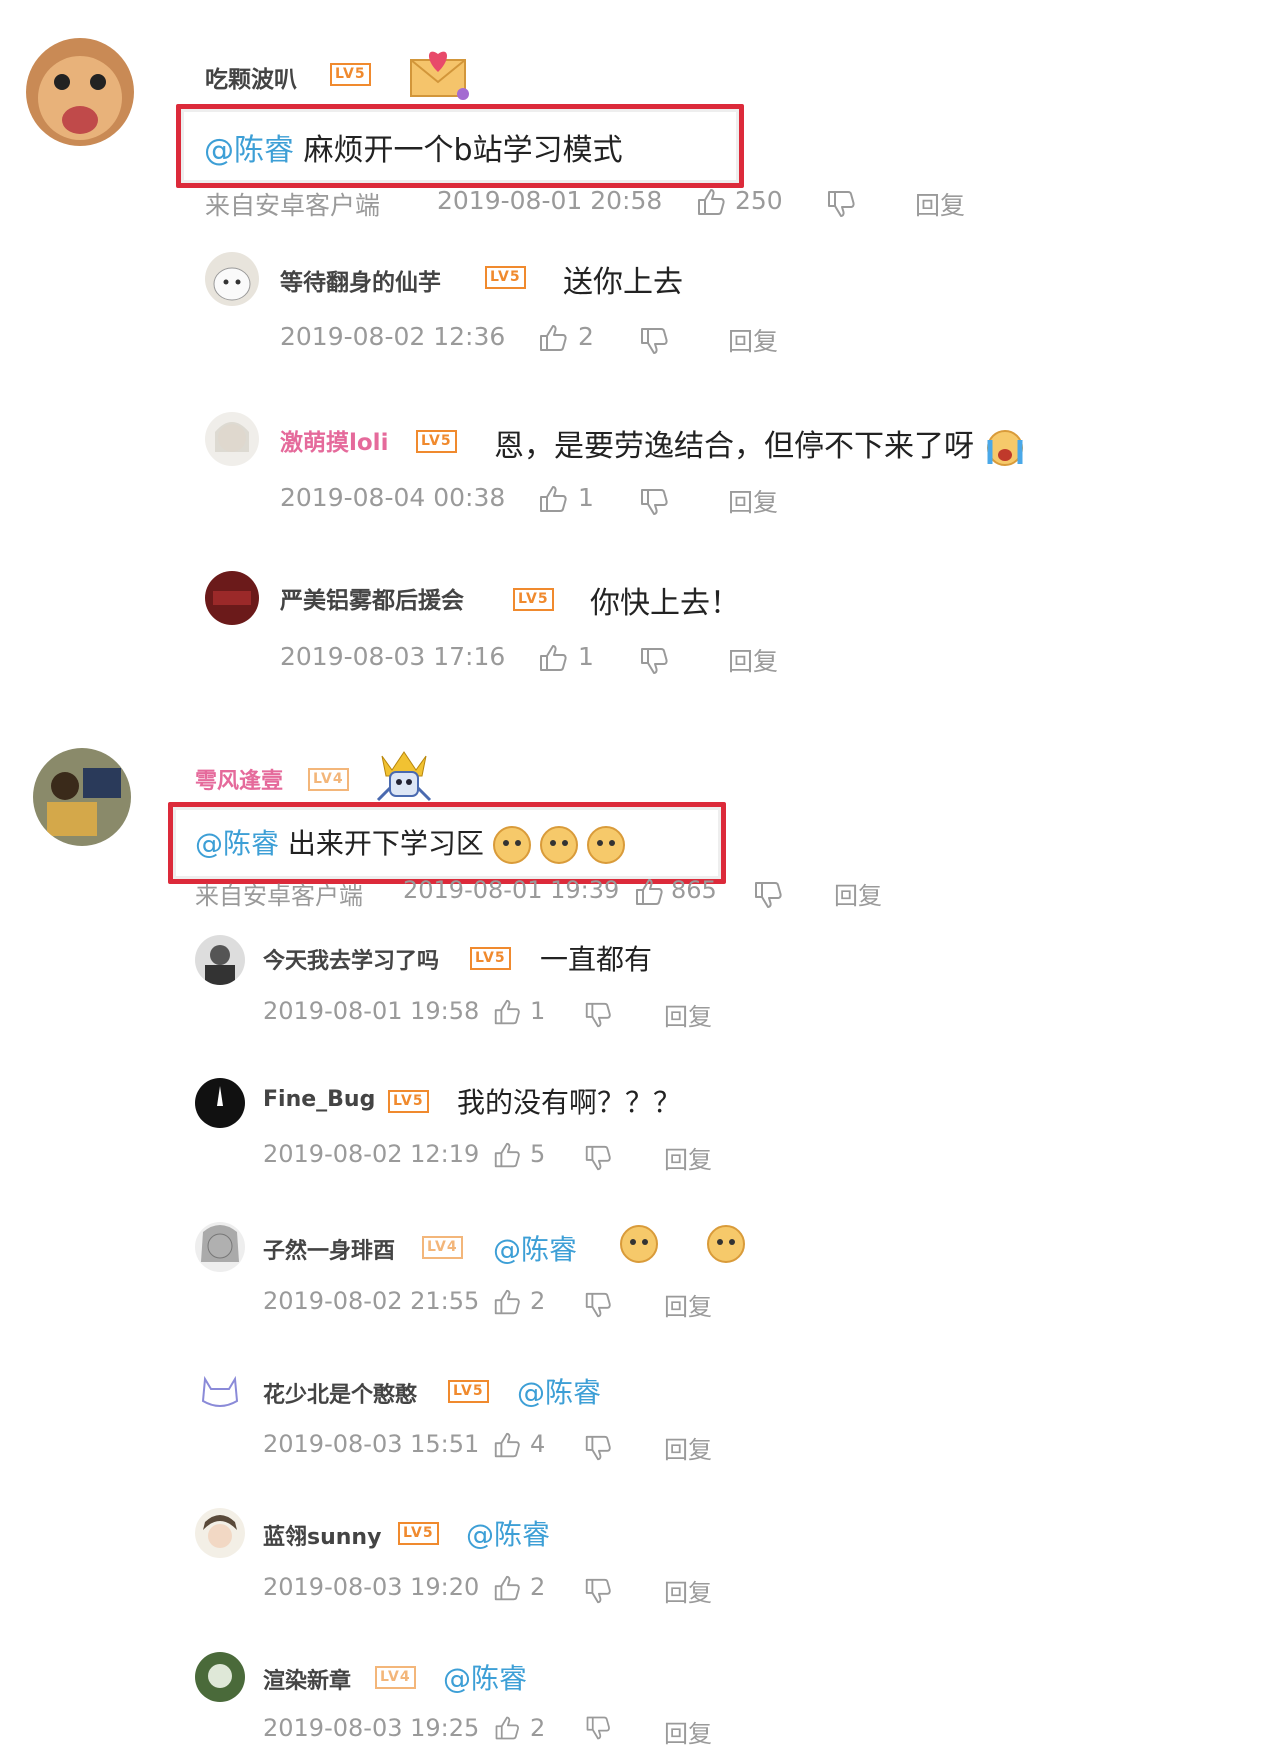  What do you see at coordinates (329, 1249) in the screenshot?
I see `username: 子然一身琲酉` at bounding box center [329, 1249].